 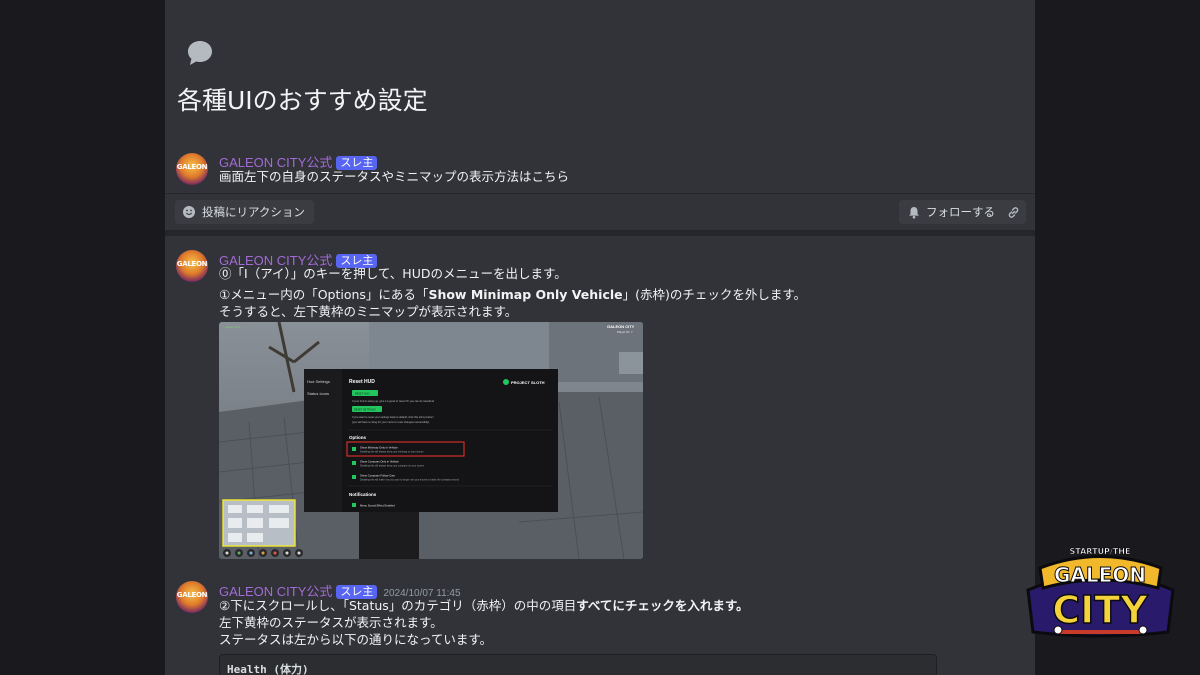 What do you see at coordinates (331, 622) in the screenshot?
I see `message-line: 左下黄枠のステータスが表示されます。` at bounding box center [331, 622].